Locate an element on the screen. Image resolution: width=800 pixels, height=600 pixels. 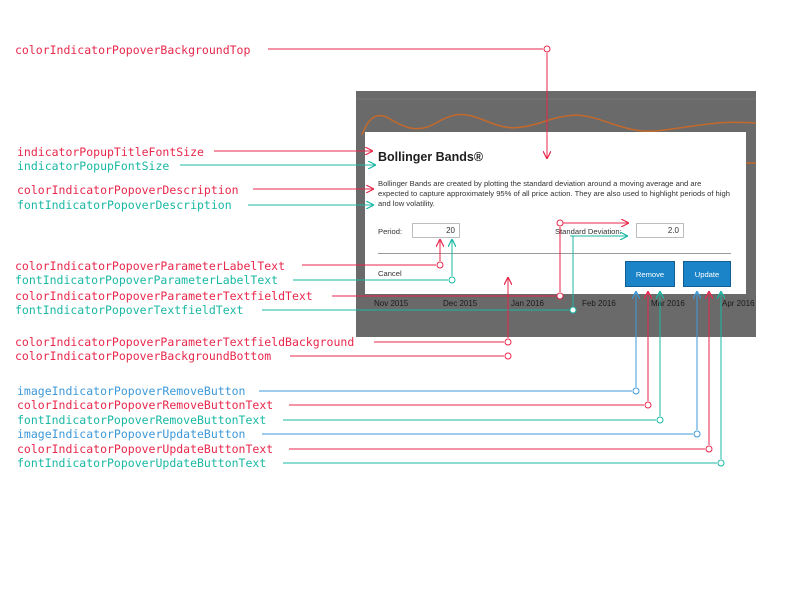
annotation-label: colorIndicatorPopoverBackgroundBottom is located at coordinates (143, 356).